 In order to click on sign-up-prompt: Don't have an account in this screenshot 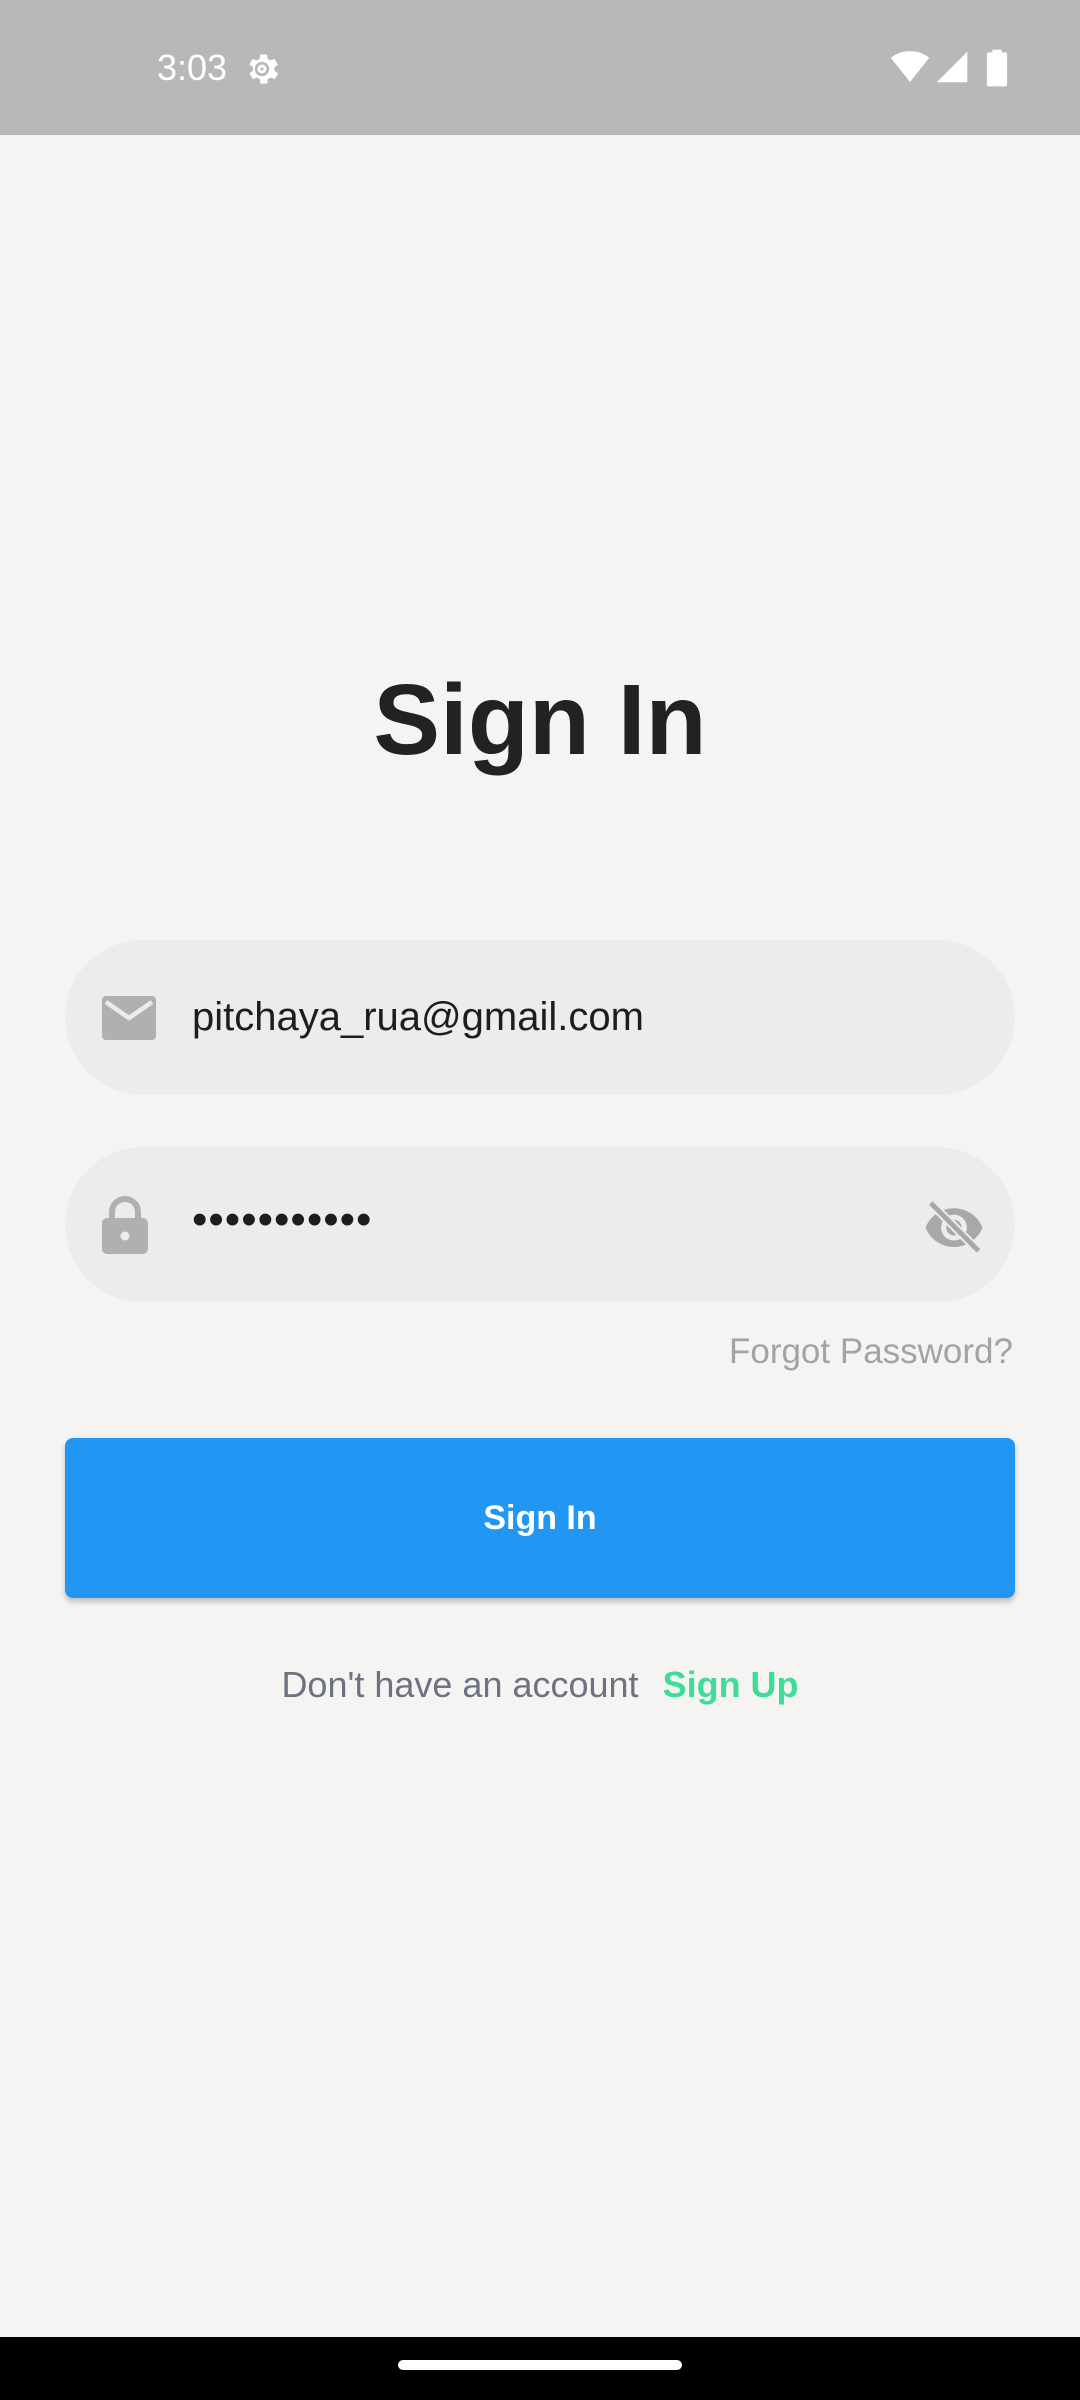, I will do `click(460, 1684)`.